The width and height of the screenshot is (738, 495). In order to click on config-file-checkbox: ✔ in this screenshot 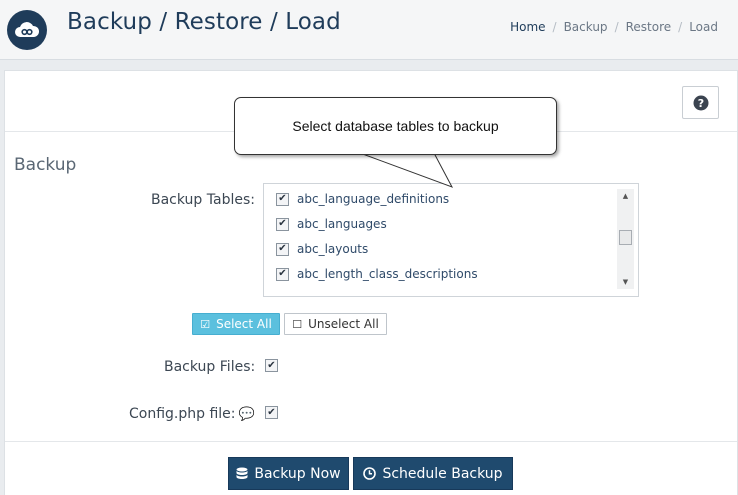, I will do `click(271, 412)`.